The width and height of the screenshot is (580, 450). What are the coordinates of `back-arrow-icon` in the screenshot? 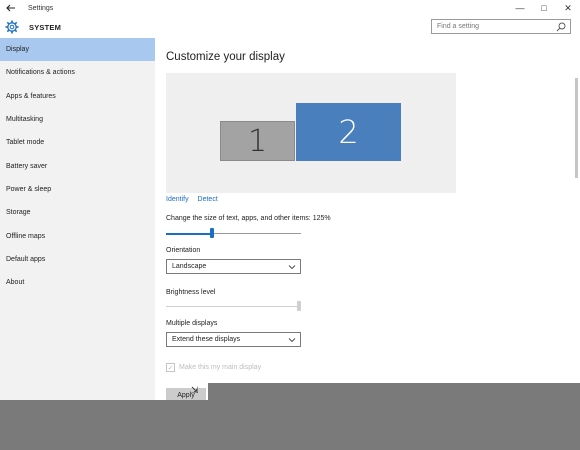 It's located at (10, 8).